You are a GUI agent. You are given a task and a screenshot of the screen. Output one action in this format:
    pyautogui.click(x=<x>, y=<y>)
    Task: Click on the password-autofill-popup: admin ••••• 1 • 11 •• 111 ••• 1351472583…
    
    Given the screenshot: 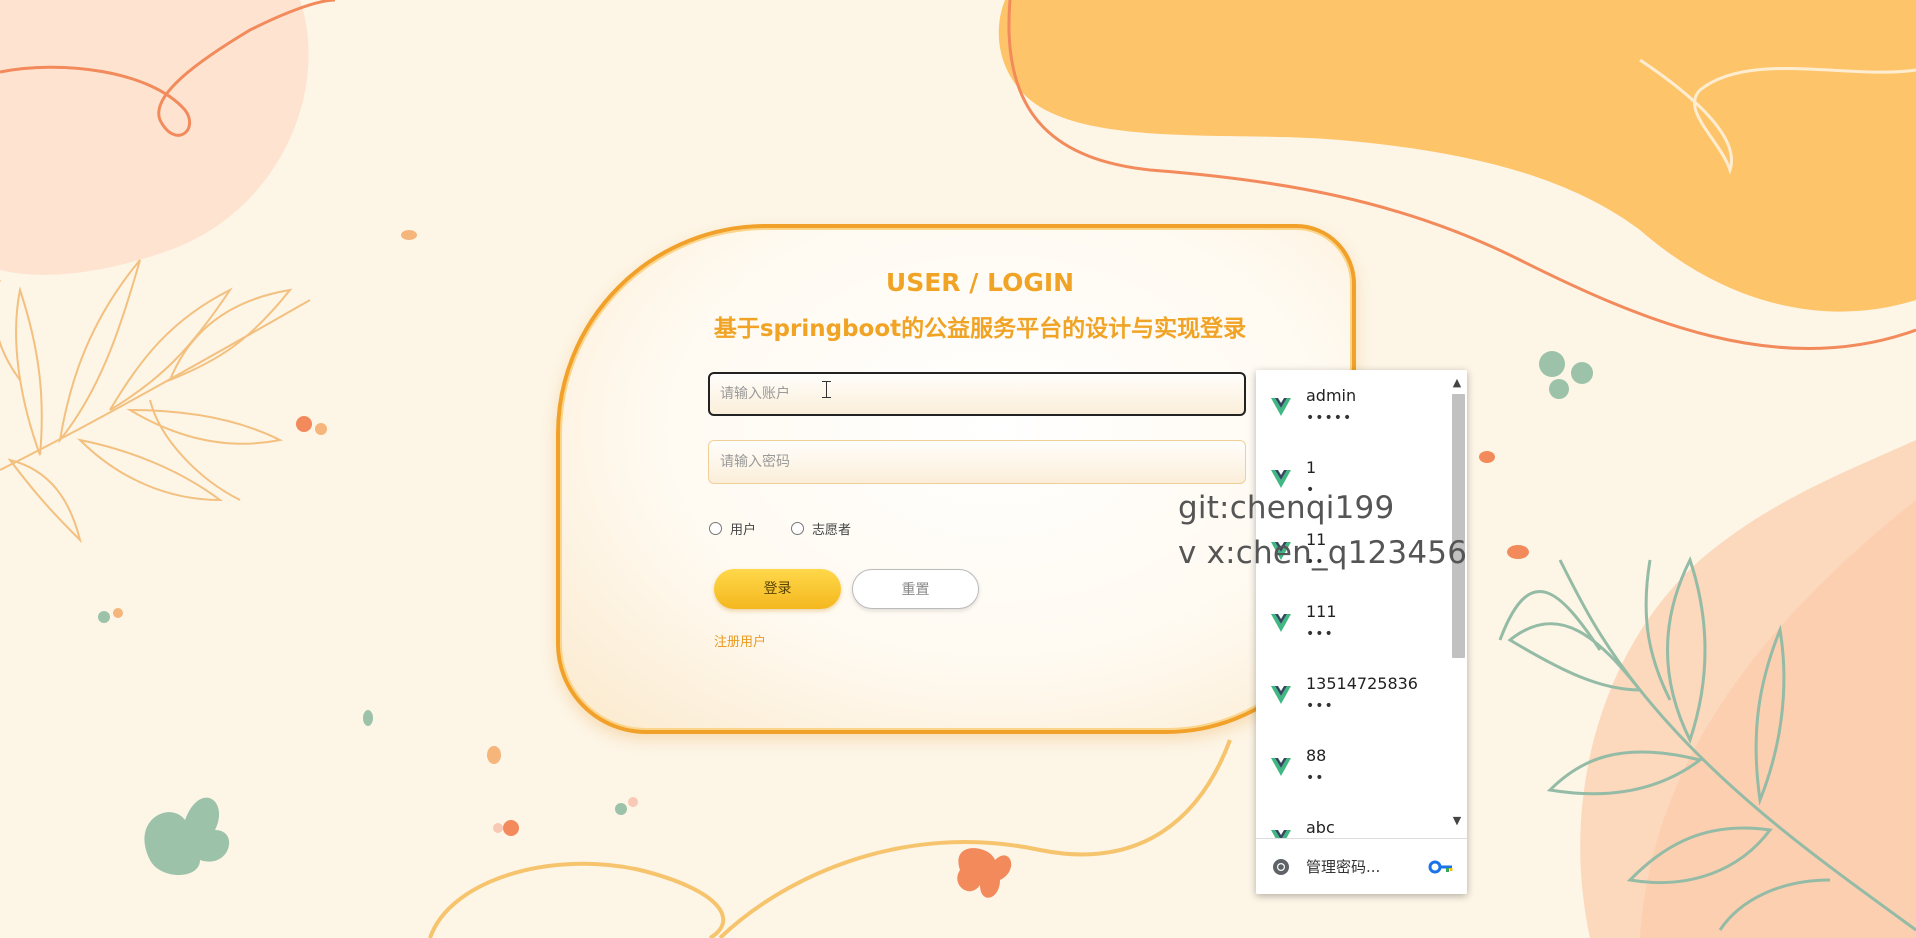 What is the action you would take?
    pyautogui.click(x=1361, y=632)
    